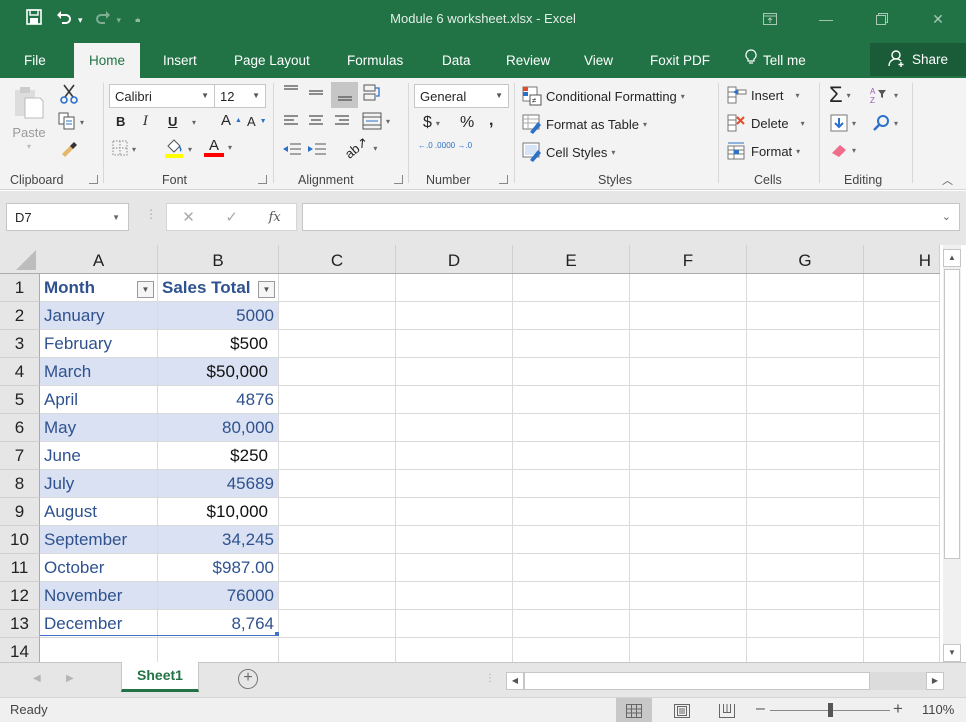 The width and height of the screenshot is (966, 722). What do you see at coordinates (376, 121) in the screenshot?
I see `merge-center-button: ▾` at bounding box center [376, 121].